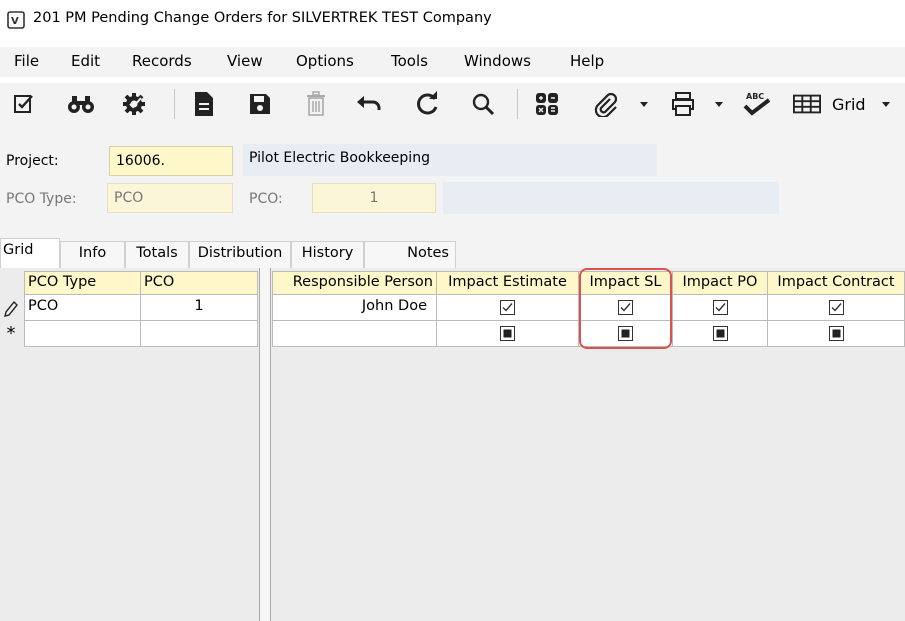 The width and height of the screenshot is (905, 621). I want to click on menu-records: Records, so click(162, 61).